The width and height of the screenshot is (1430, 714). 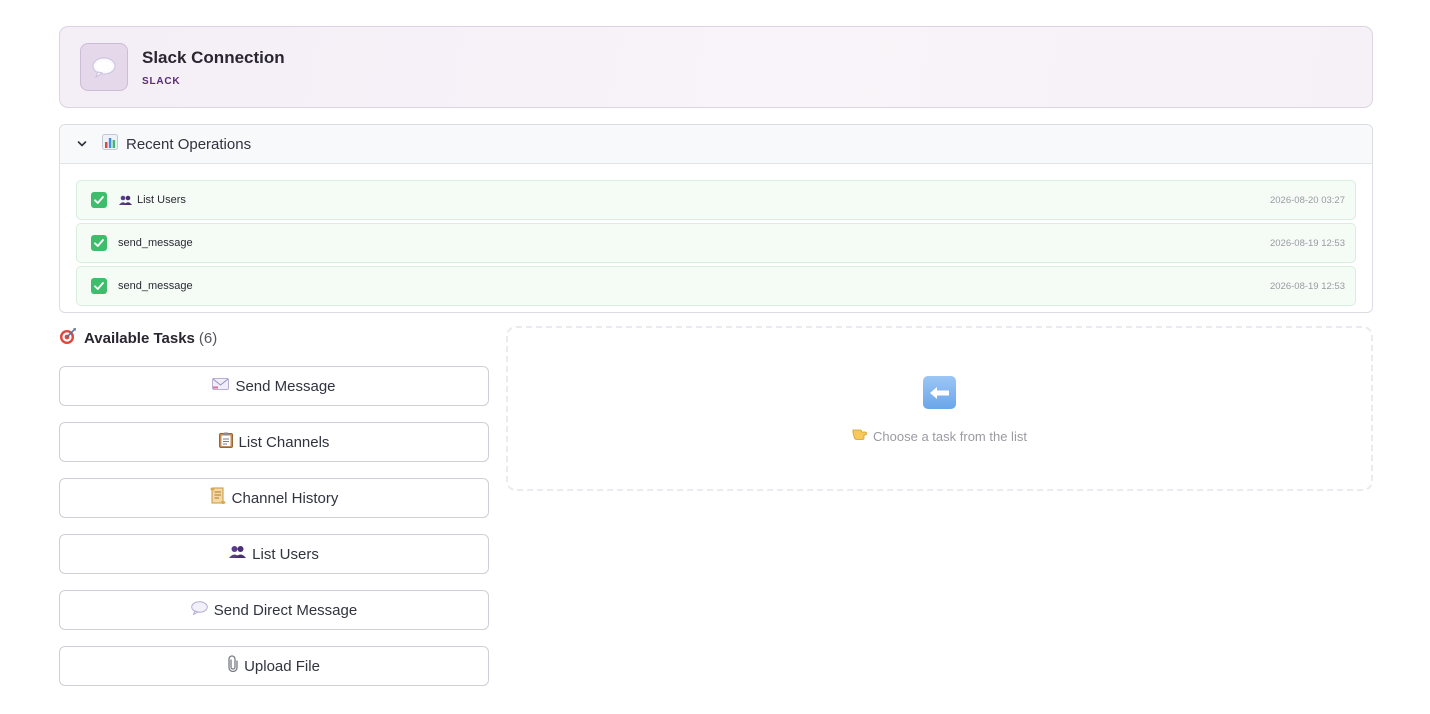 I want to click on send-message-button: Send Message, so click(x=274, y=386).